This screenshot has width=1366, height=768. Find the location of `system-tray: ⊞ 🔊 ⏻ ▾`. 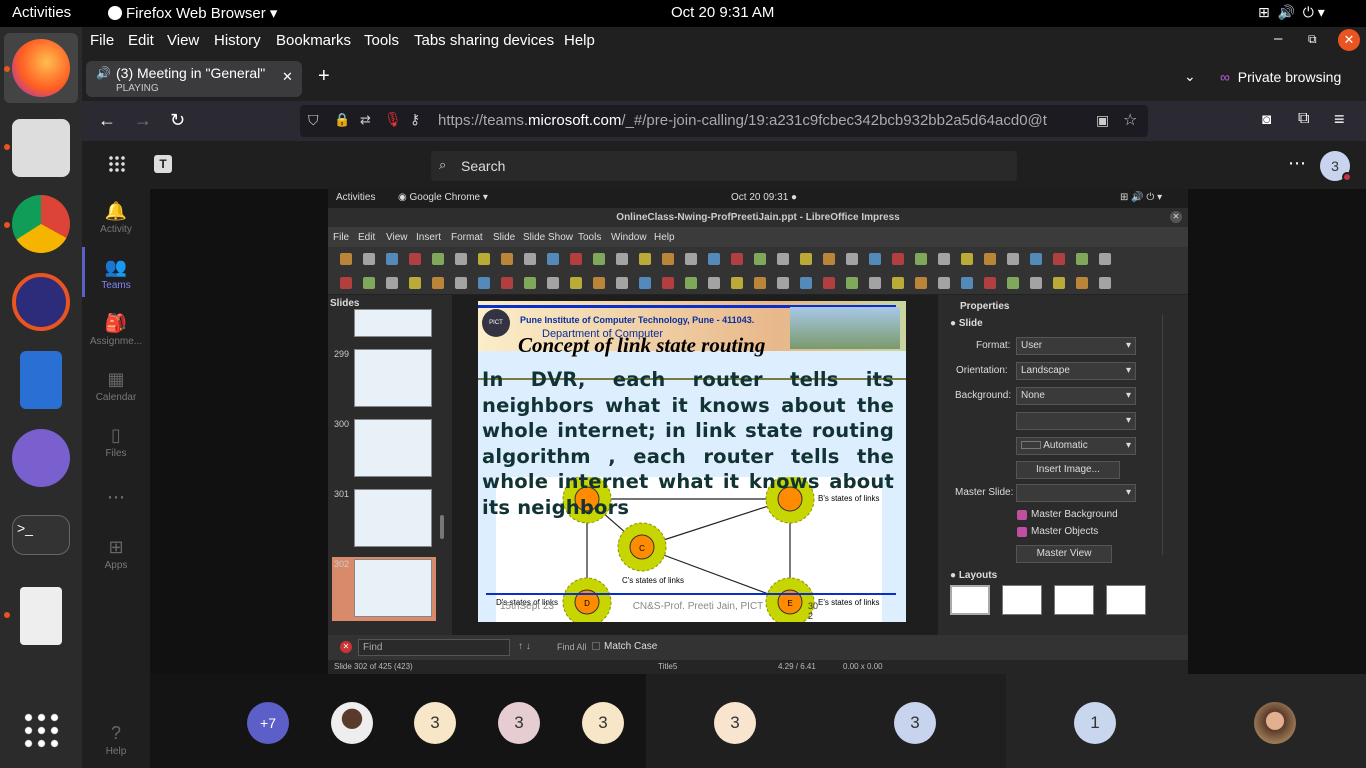

system-tray: ⊞ 🔊 ⏻ ▾ is located at coordinates (1291, 12).